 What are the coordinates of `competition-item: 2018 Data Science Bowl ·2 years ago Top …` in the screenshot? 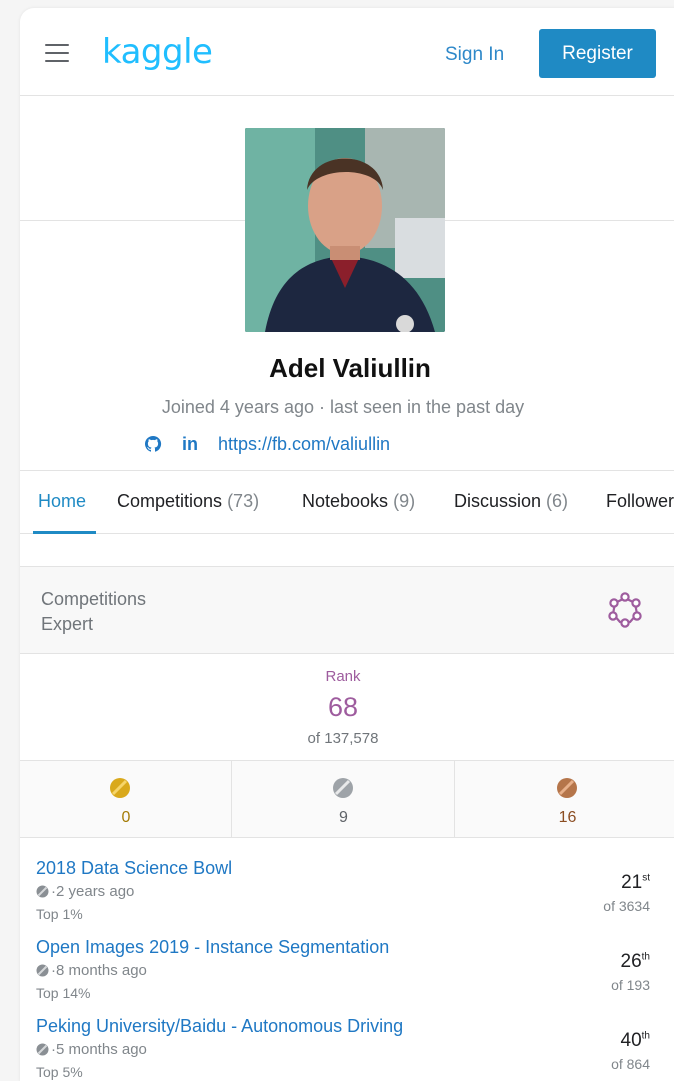 It's located at (355, 897).